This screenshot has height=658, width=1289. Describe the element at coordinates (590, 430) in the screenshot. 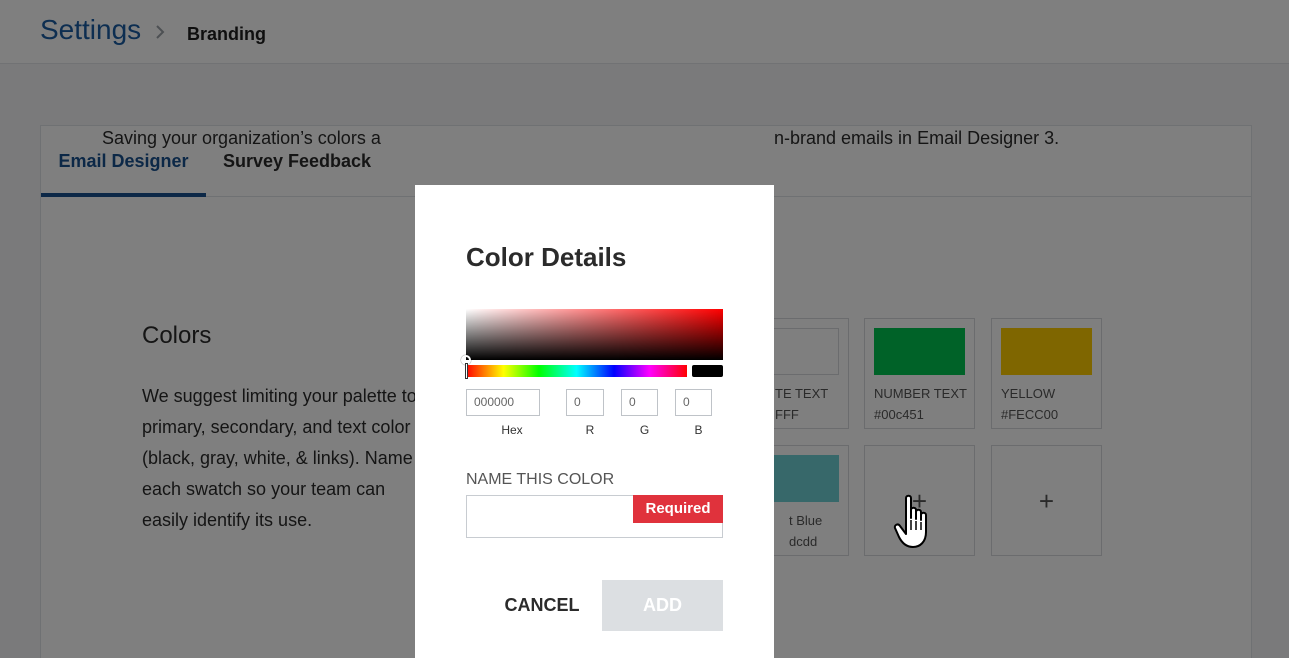

I see `r-label: R` at that location.